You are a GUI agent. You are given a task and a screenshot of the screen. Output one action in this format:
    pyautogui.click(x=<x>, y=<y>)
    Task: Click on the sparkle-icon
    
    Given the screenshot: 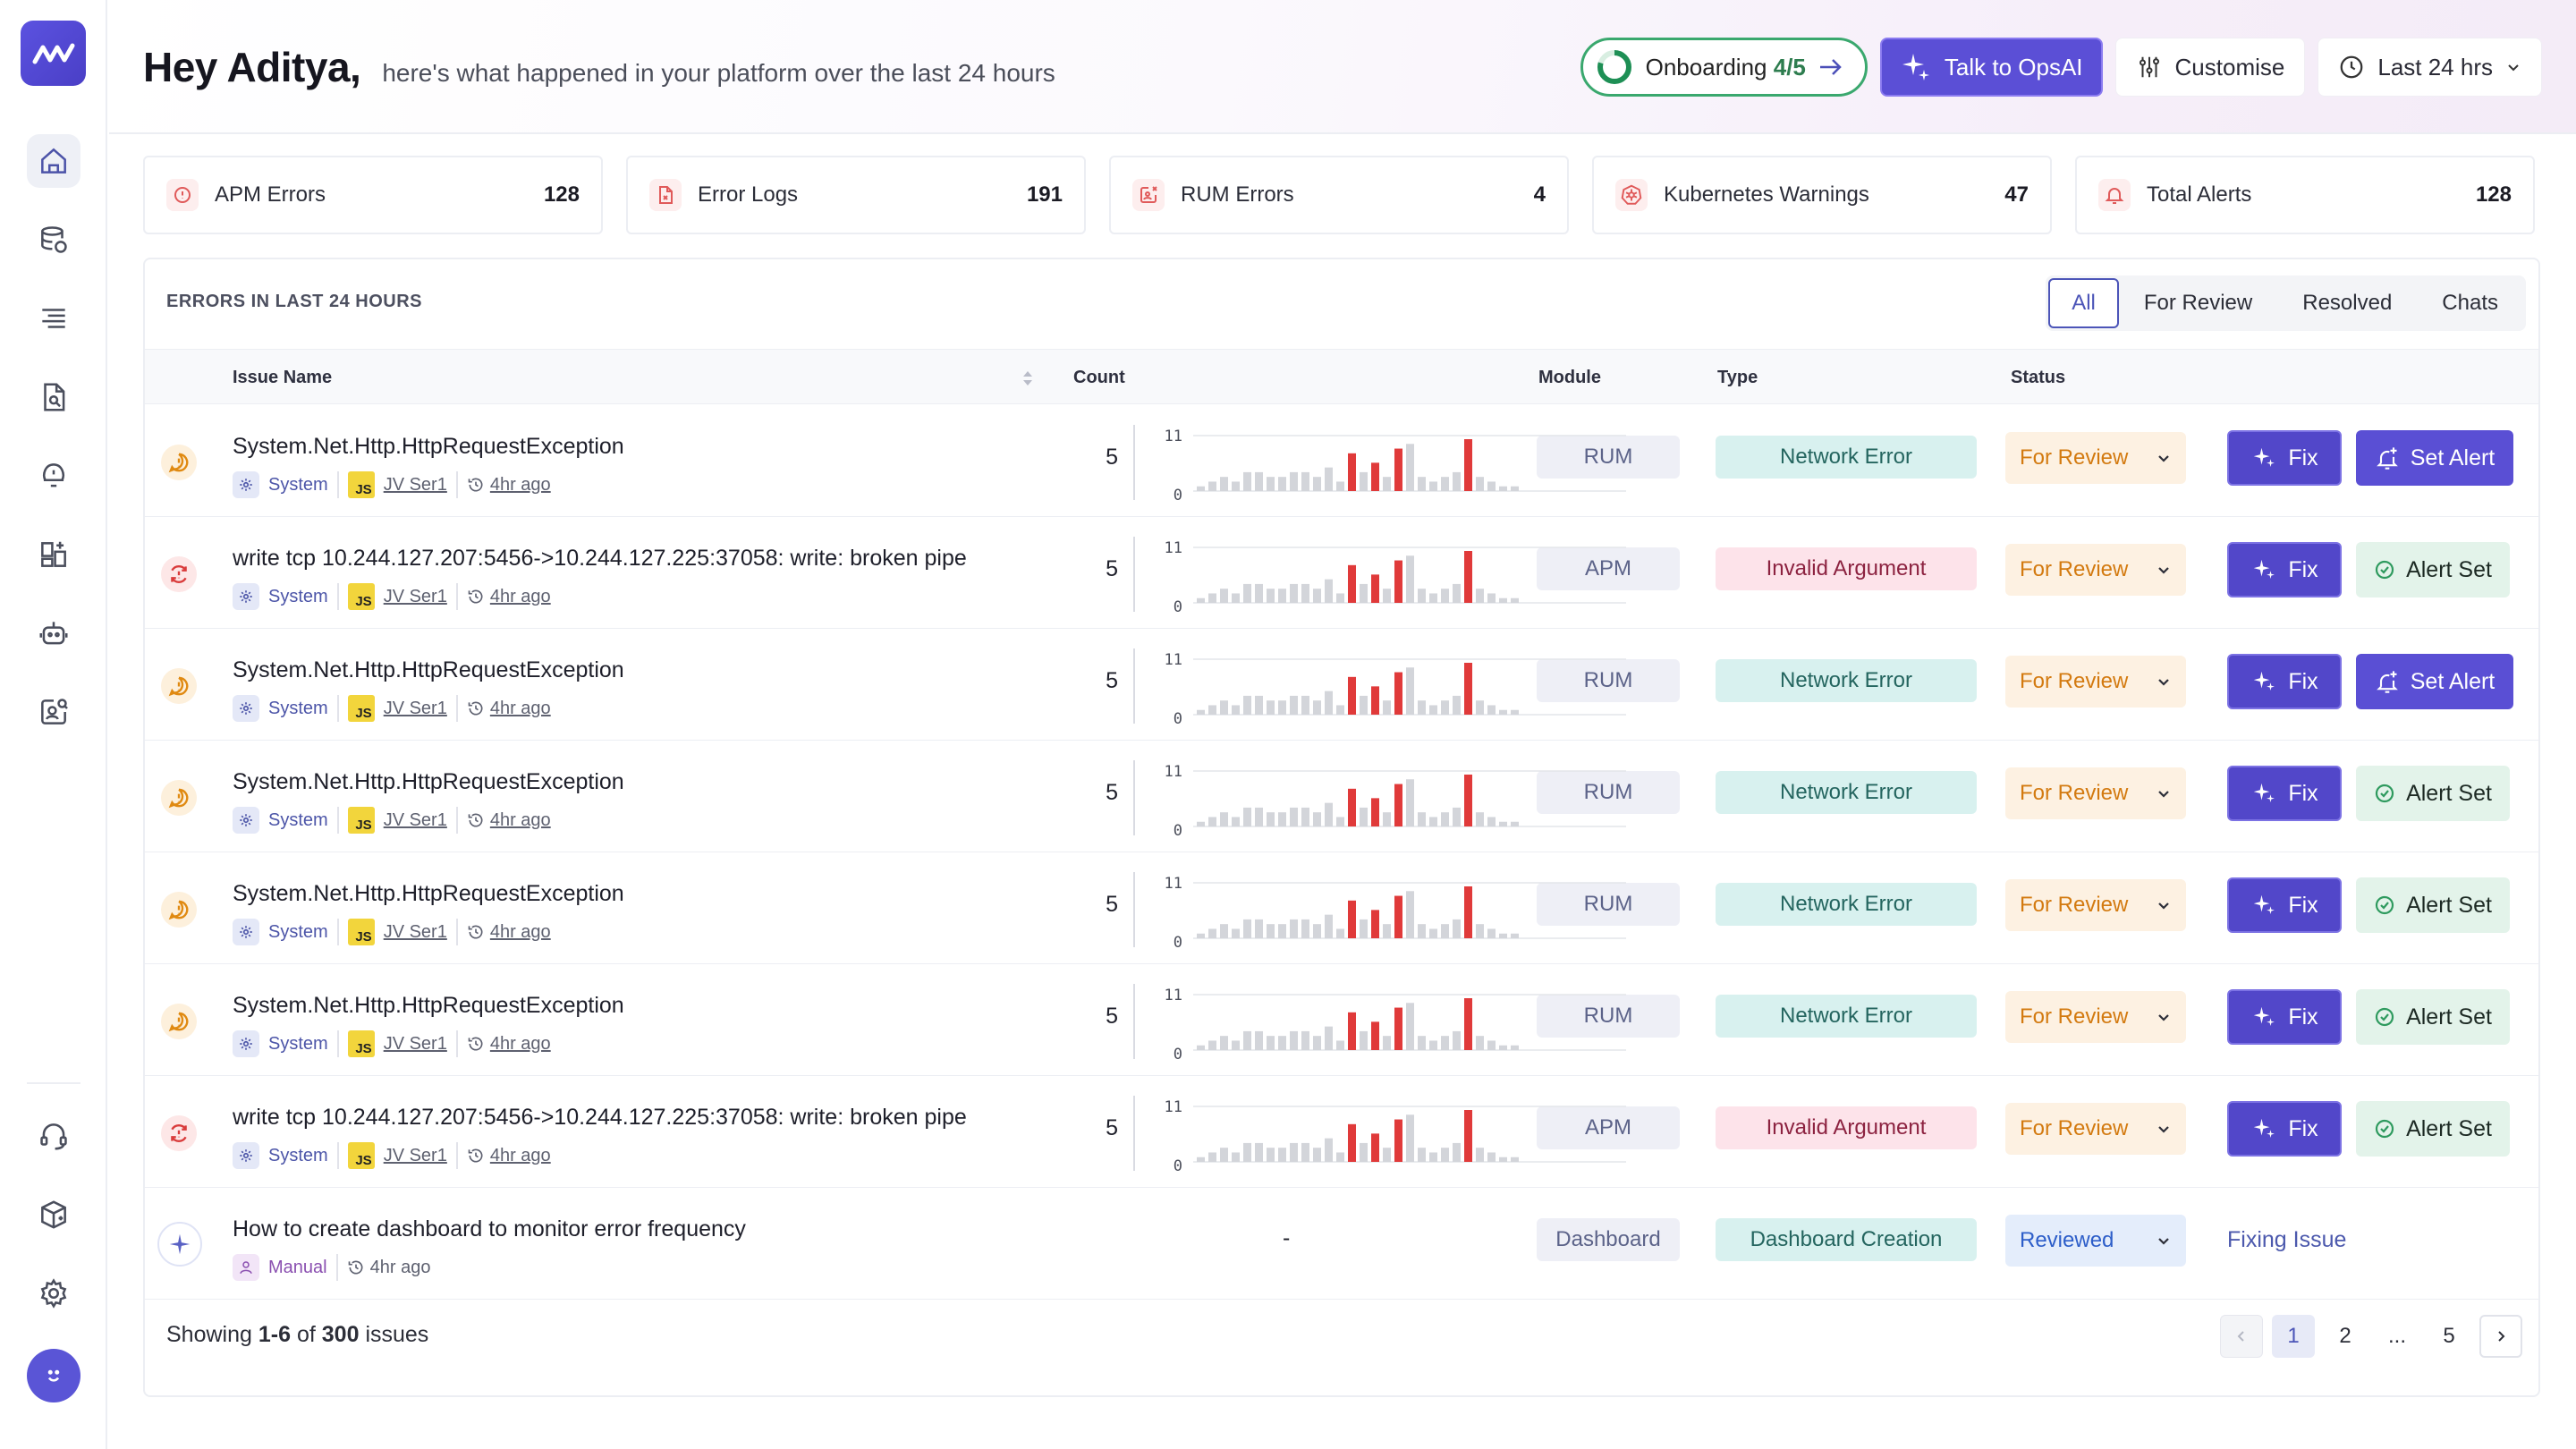 What is the action you would take?
    pyautogui.click(x=2264, y=904)
    